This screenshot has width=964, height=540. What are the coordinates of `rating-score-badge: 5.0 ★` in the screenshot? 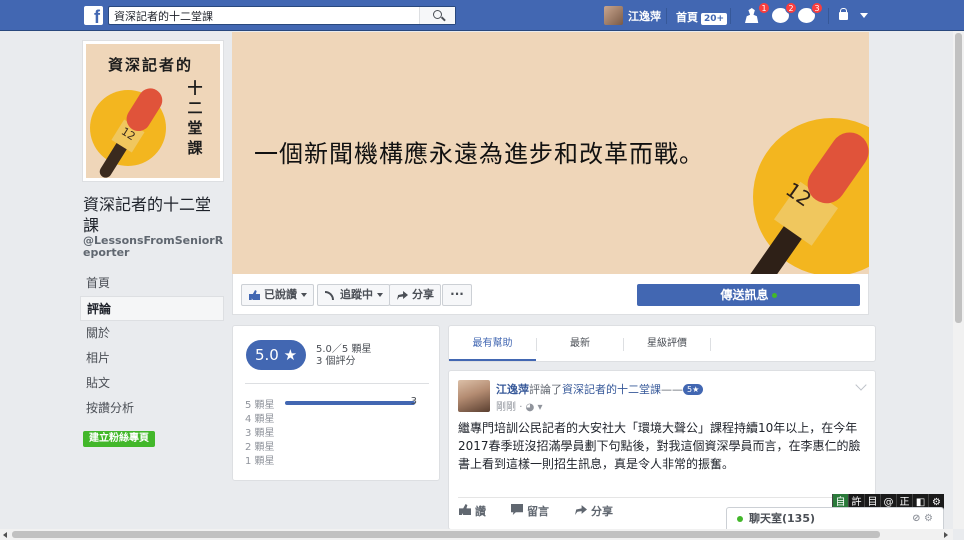 It's located at (276, 355).